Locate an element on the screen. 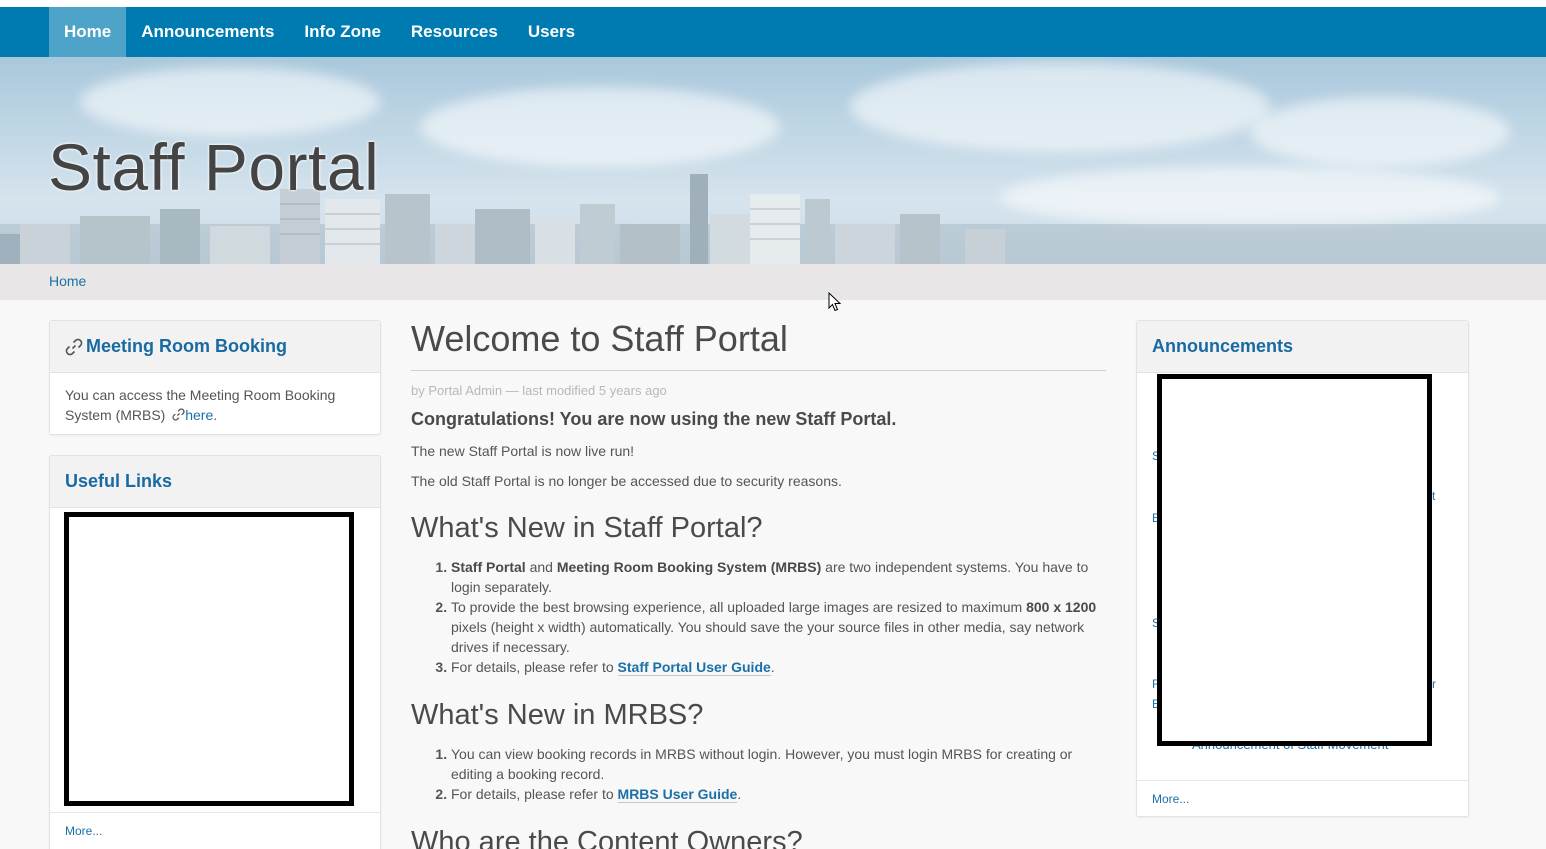 The image size is (1546, 849). nav-info-zone: Info Zone is located at coordinates (342, 32).